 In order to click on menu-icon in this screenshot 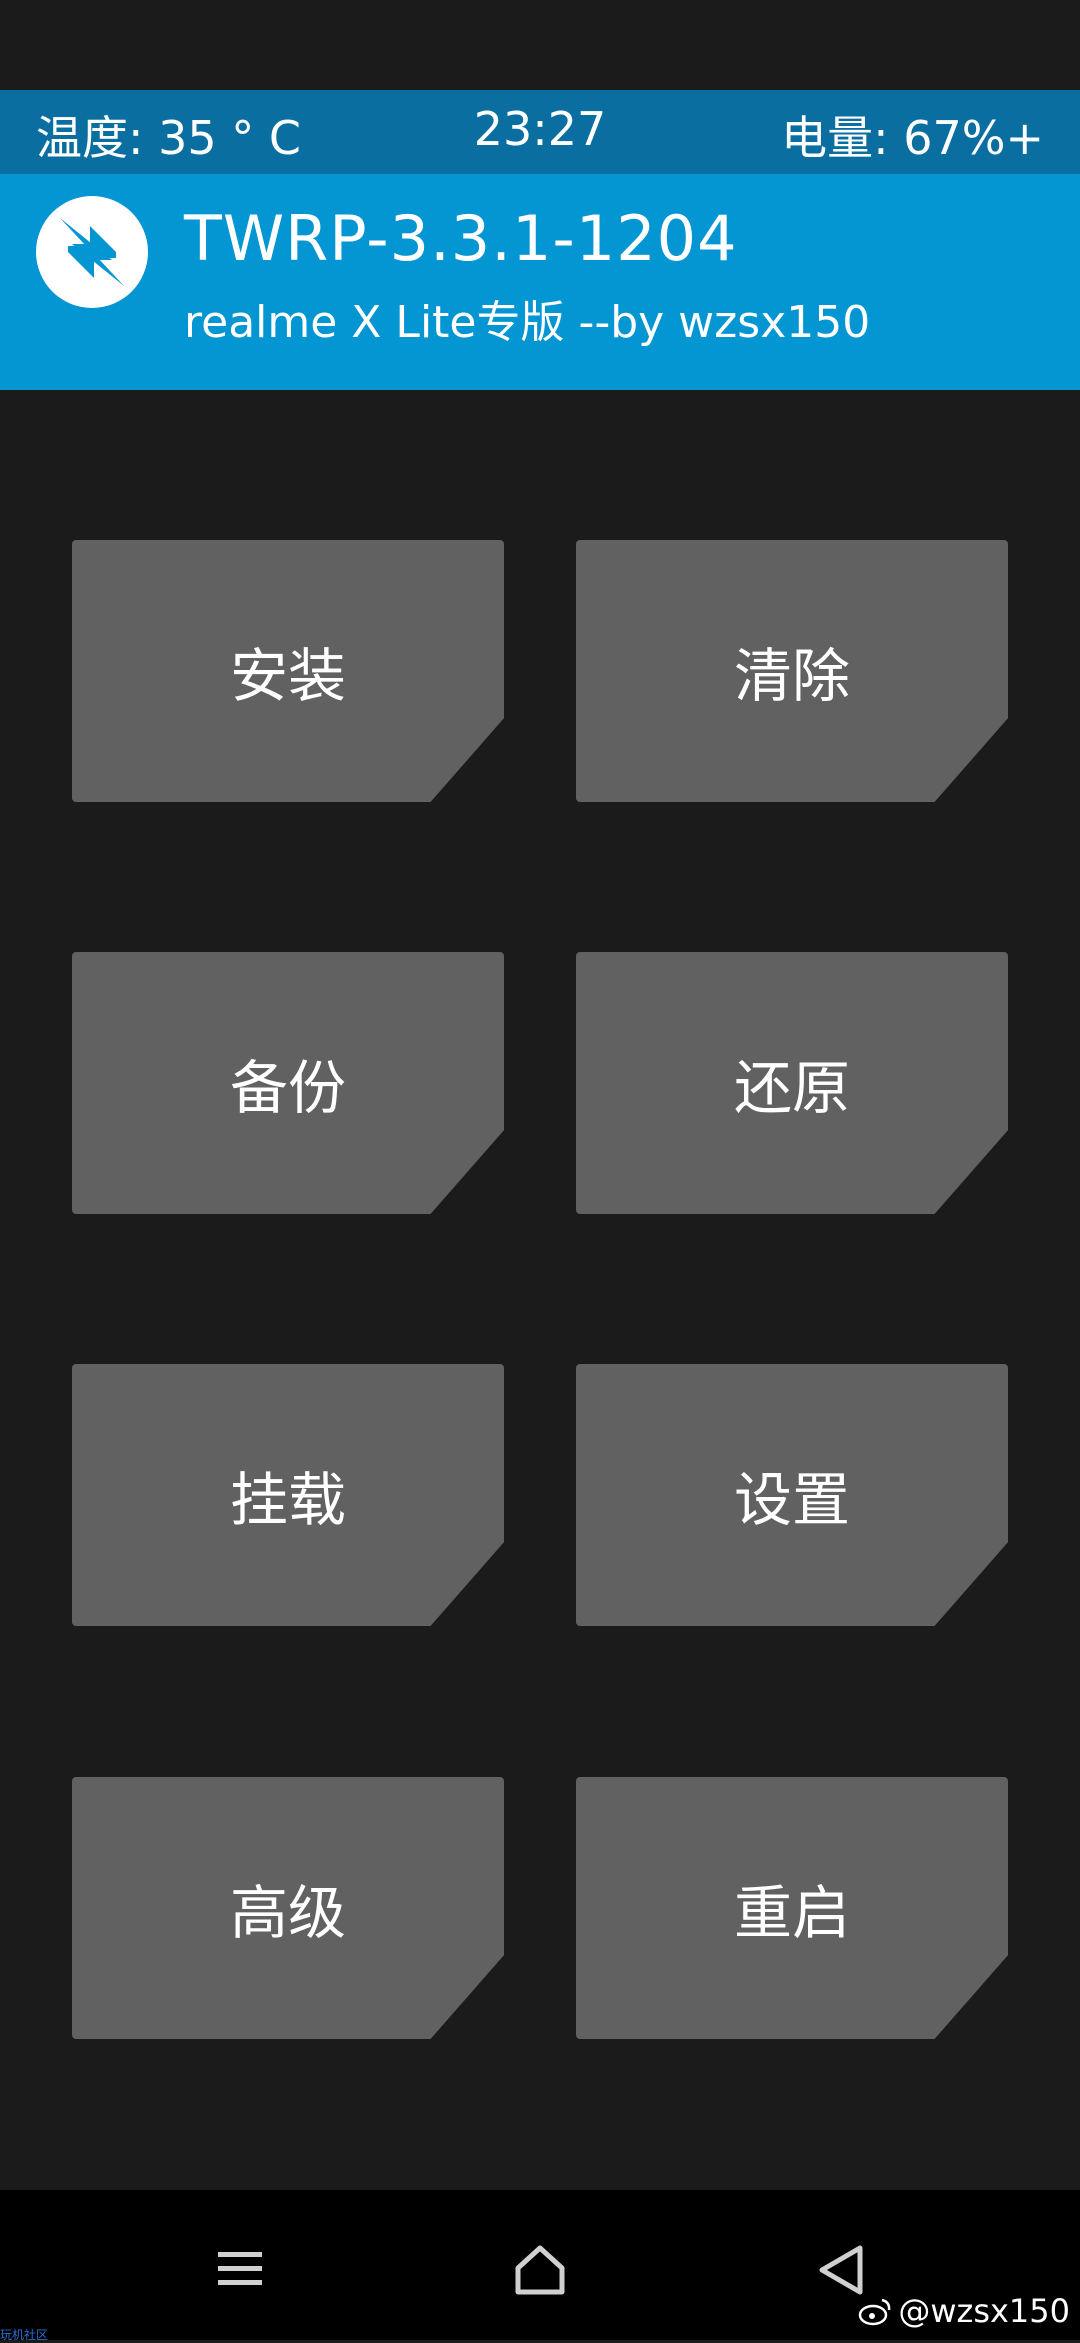, I will do `click(240, 2270)`.